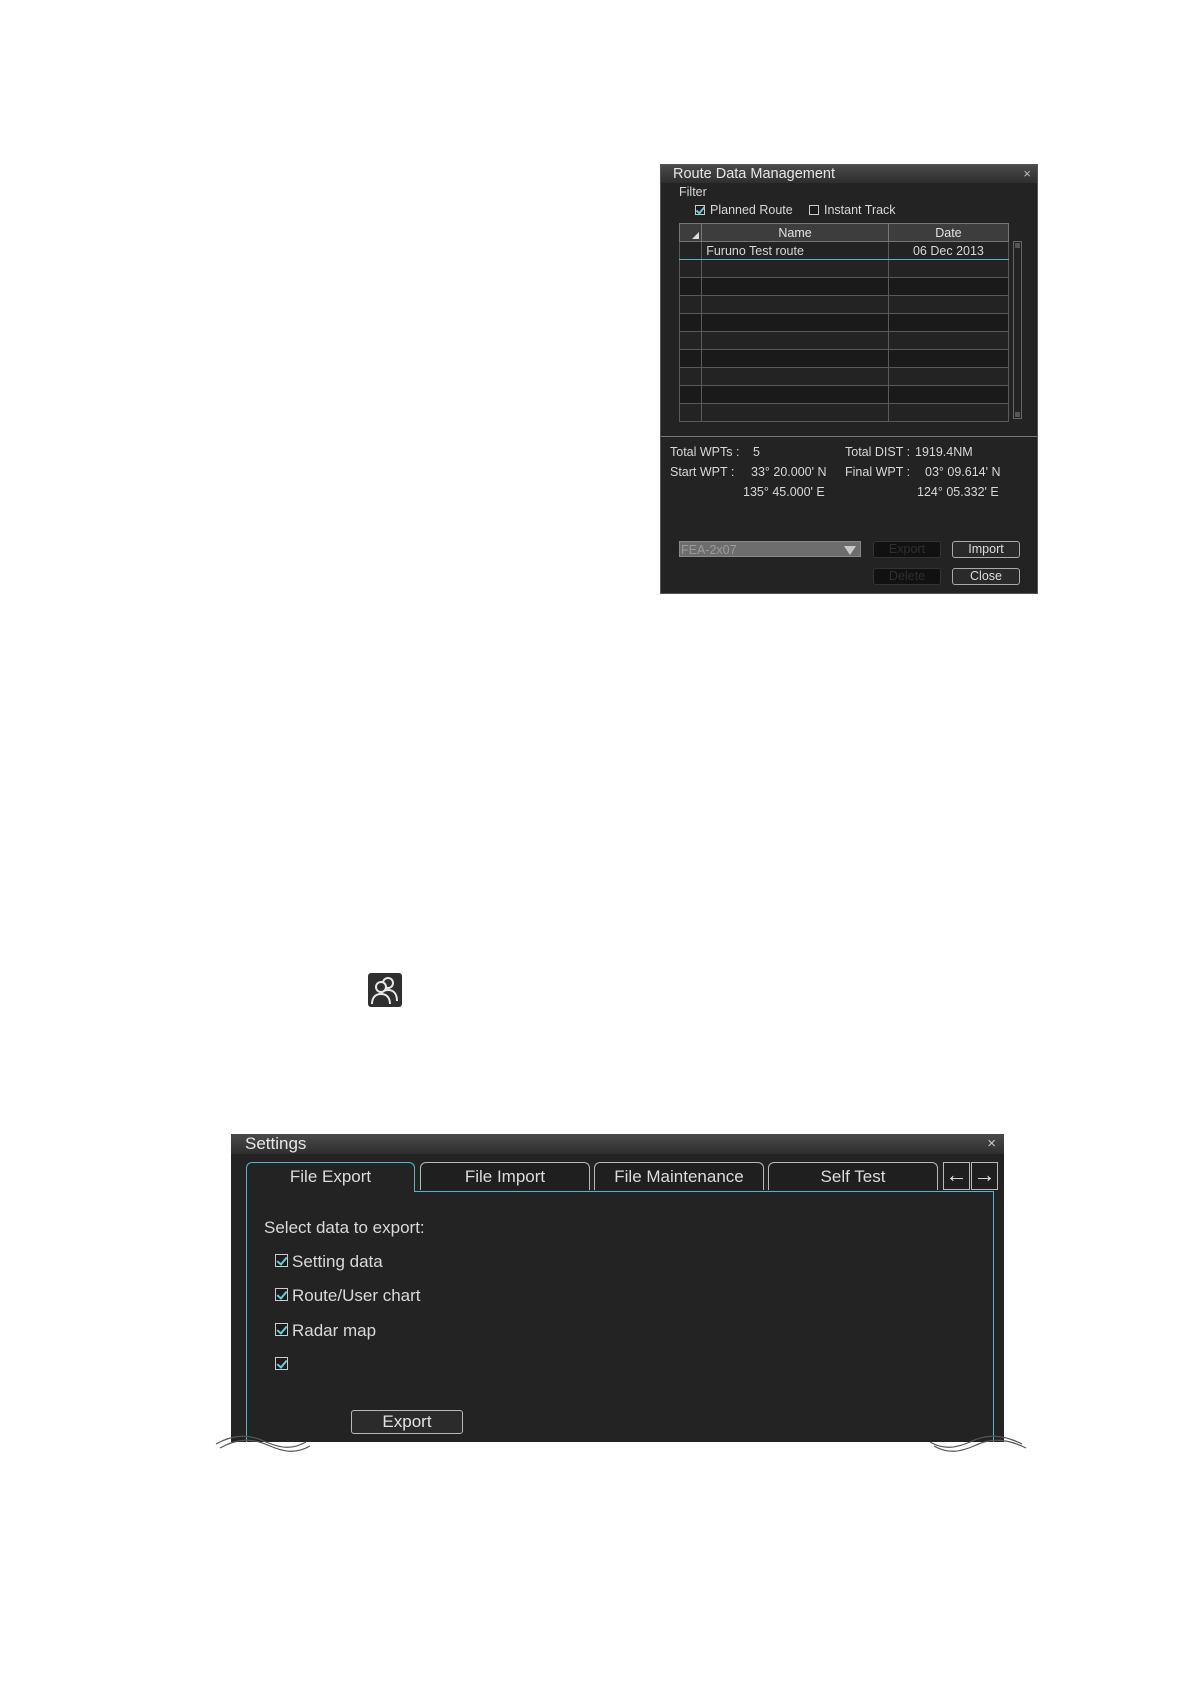  Describe the element at coordinates (770, 549) in the screenshot. I see `device-select: FEA-2x07` at that location.